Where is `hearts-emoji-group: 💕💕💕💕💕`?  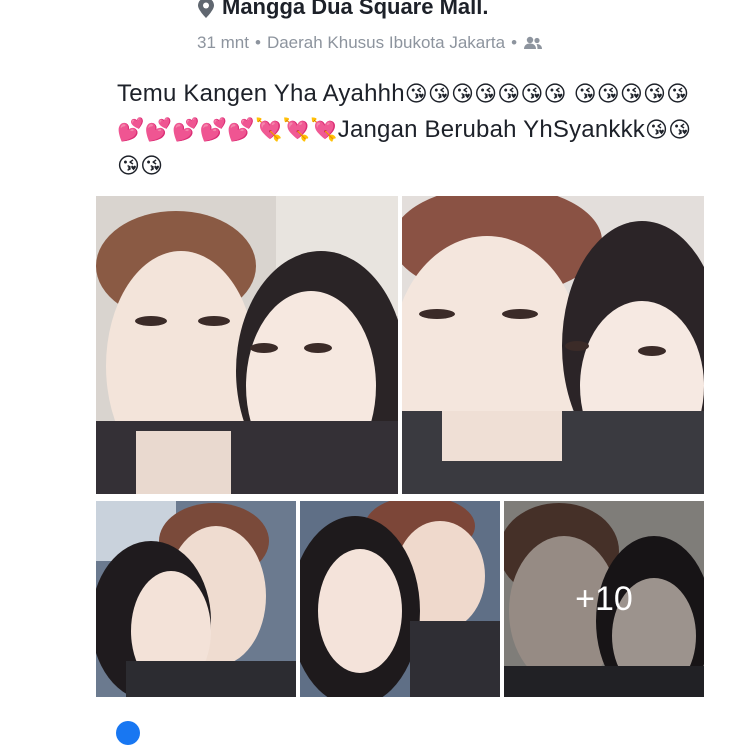 hearts-emoji-group: 💕💕💕💕💕 is located at coordinates (186, 130).